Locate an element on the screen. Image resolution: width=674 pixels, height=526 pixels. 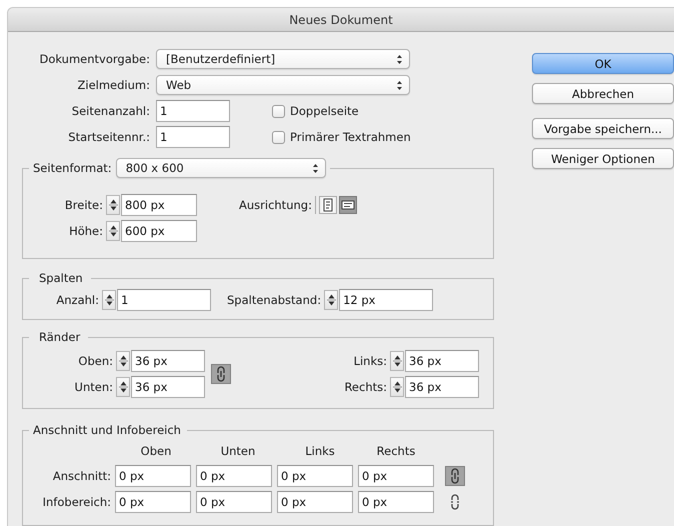
start-page-field: 1 is located at coordinates (193, 137).